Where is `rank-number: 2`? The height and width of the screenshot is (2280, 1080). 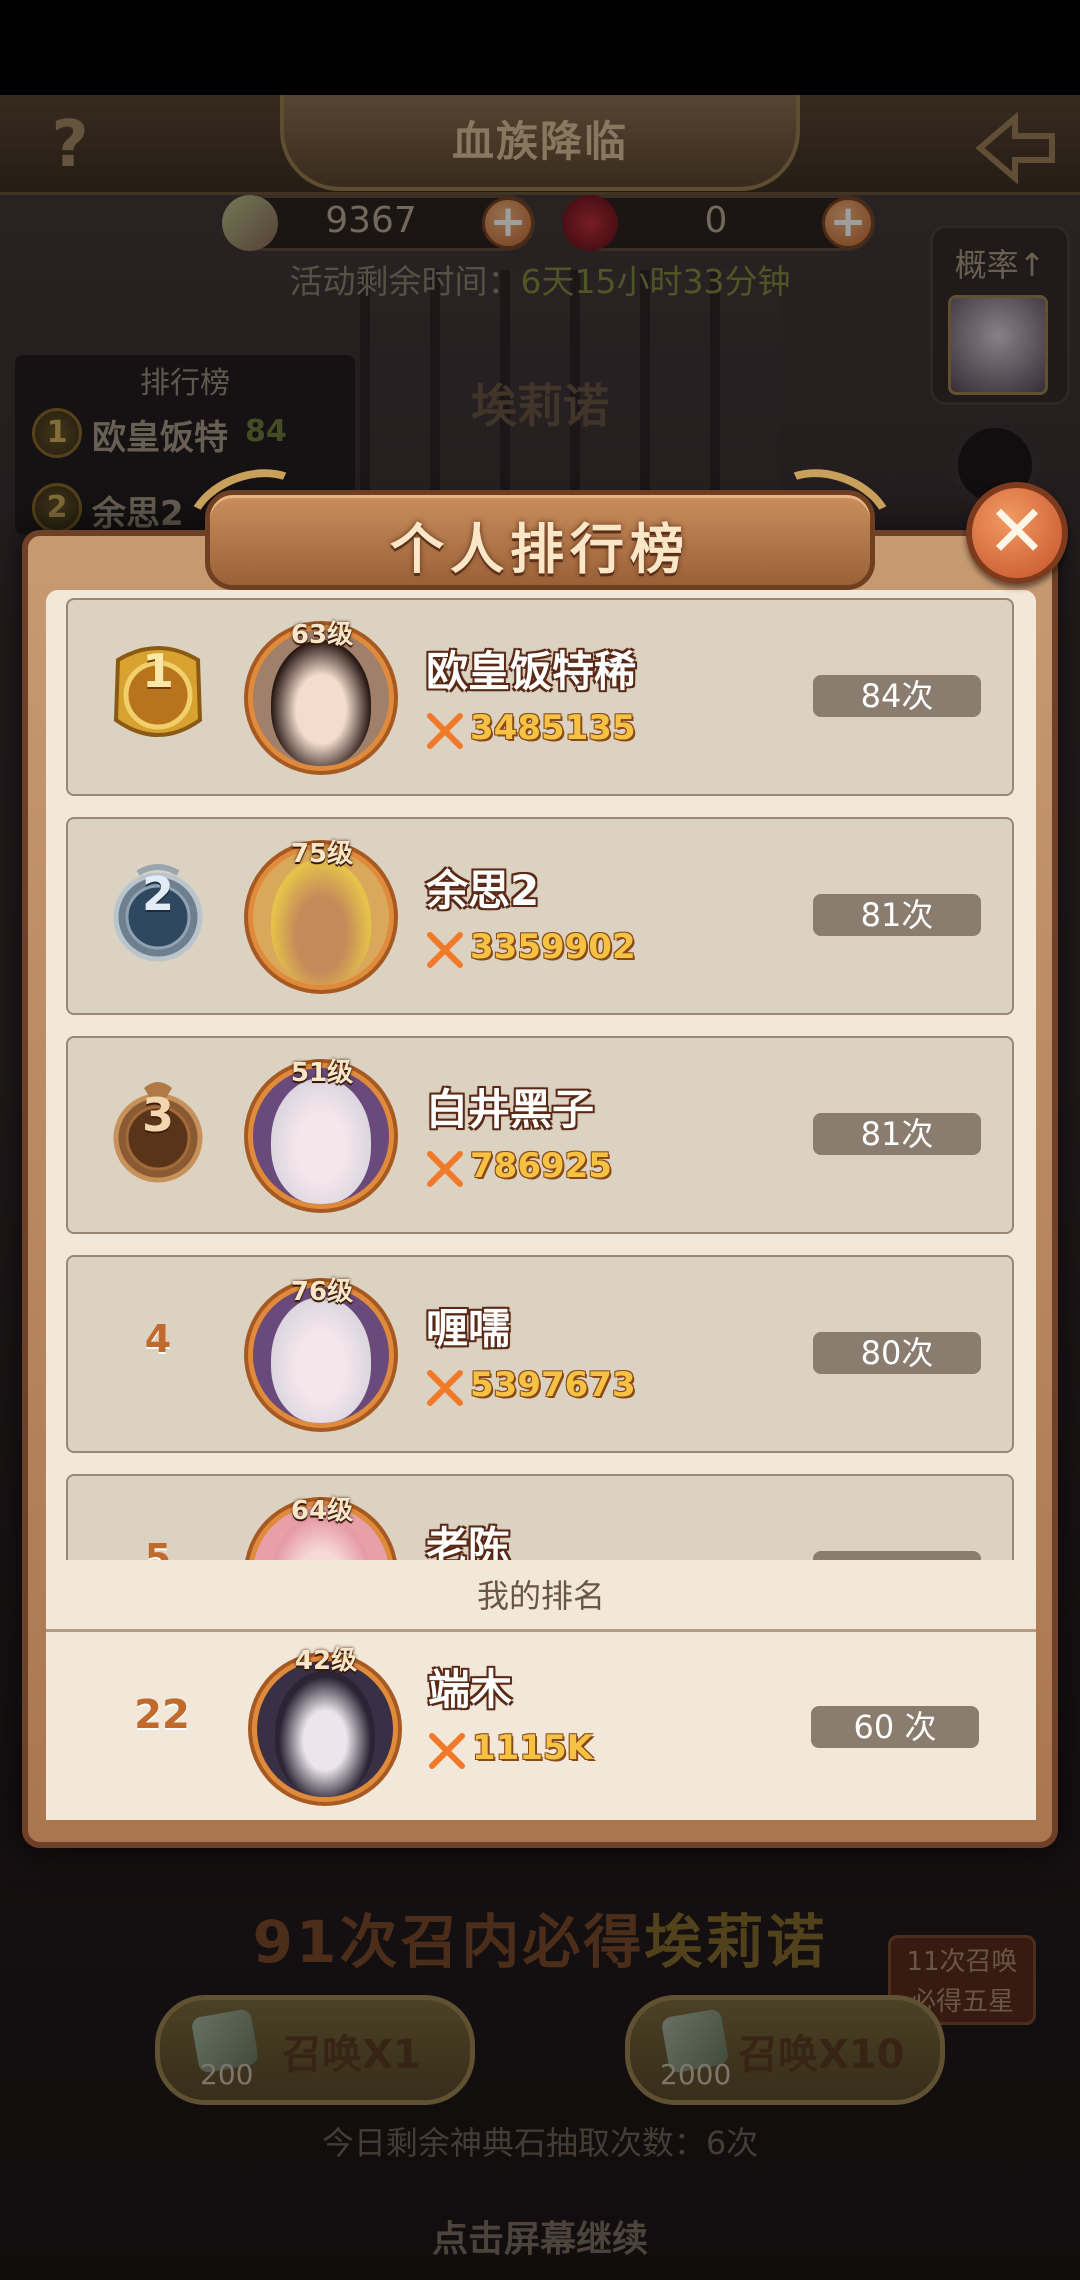 rank-number: 2 is located at coordinates (157, 894).